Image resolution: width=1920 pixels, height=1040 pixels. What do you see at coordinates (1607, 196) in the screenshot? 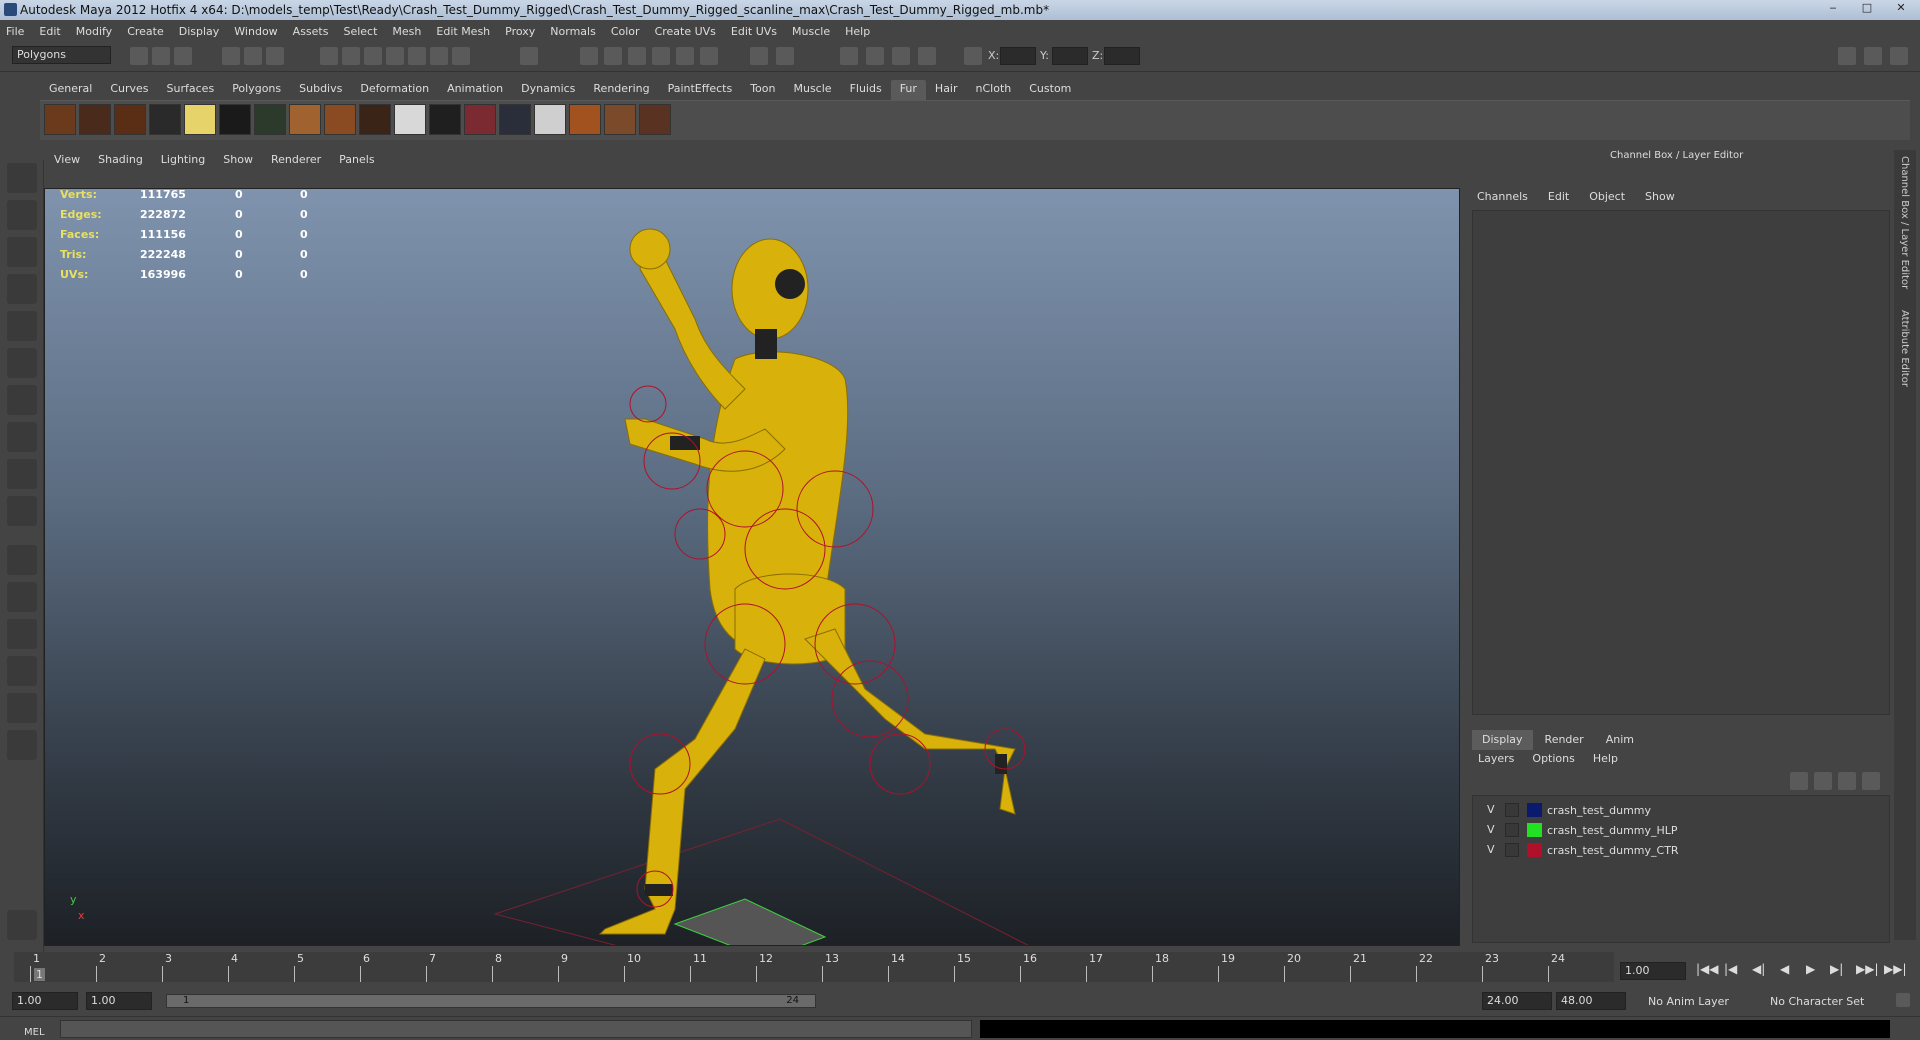
I see `cb-object-menu: Object` at bounding box center [1607, 196].